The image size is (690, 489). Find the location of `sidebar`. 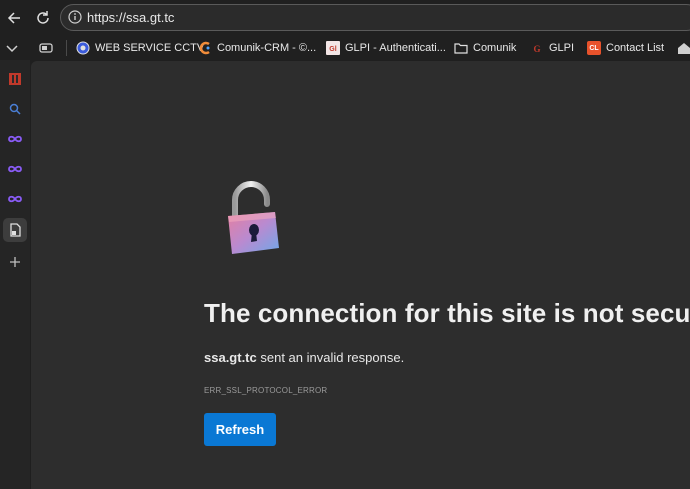

sidebar is located at coordinates (15, 274).